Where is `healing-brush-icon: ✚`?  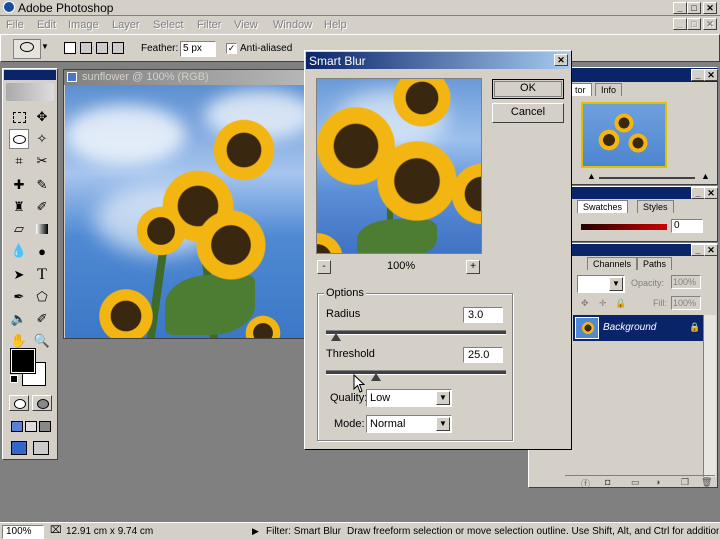 healing-brush-icon: ✚ is located at coordinates (19, 185).